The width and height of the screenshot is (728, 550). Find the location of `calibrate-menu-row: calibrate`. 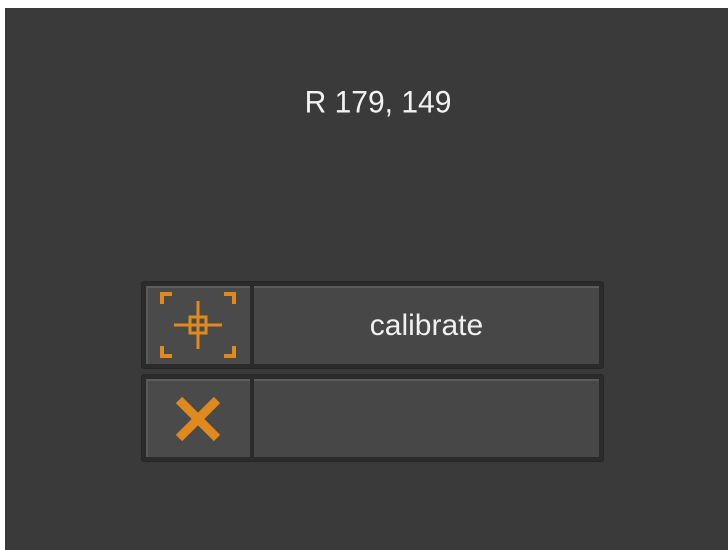

calibrate-menu-row: calibrate is located at coordinates (372, 325).